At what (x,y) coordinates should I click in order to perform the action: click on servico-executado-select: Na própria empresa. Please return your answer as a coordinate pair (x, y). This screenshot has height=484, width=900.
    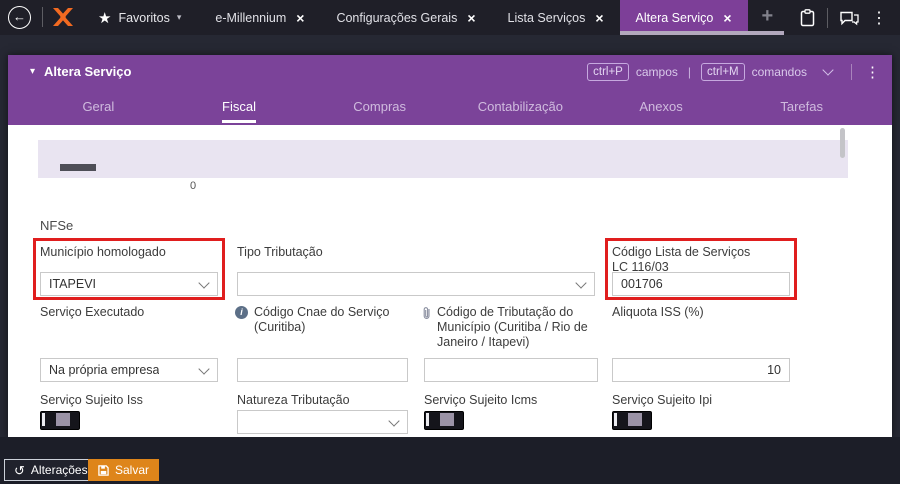
    Looking at the image, I should click on (129, 370).